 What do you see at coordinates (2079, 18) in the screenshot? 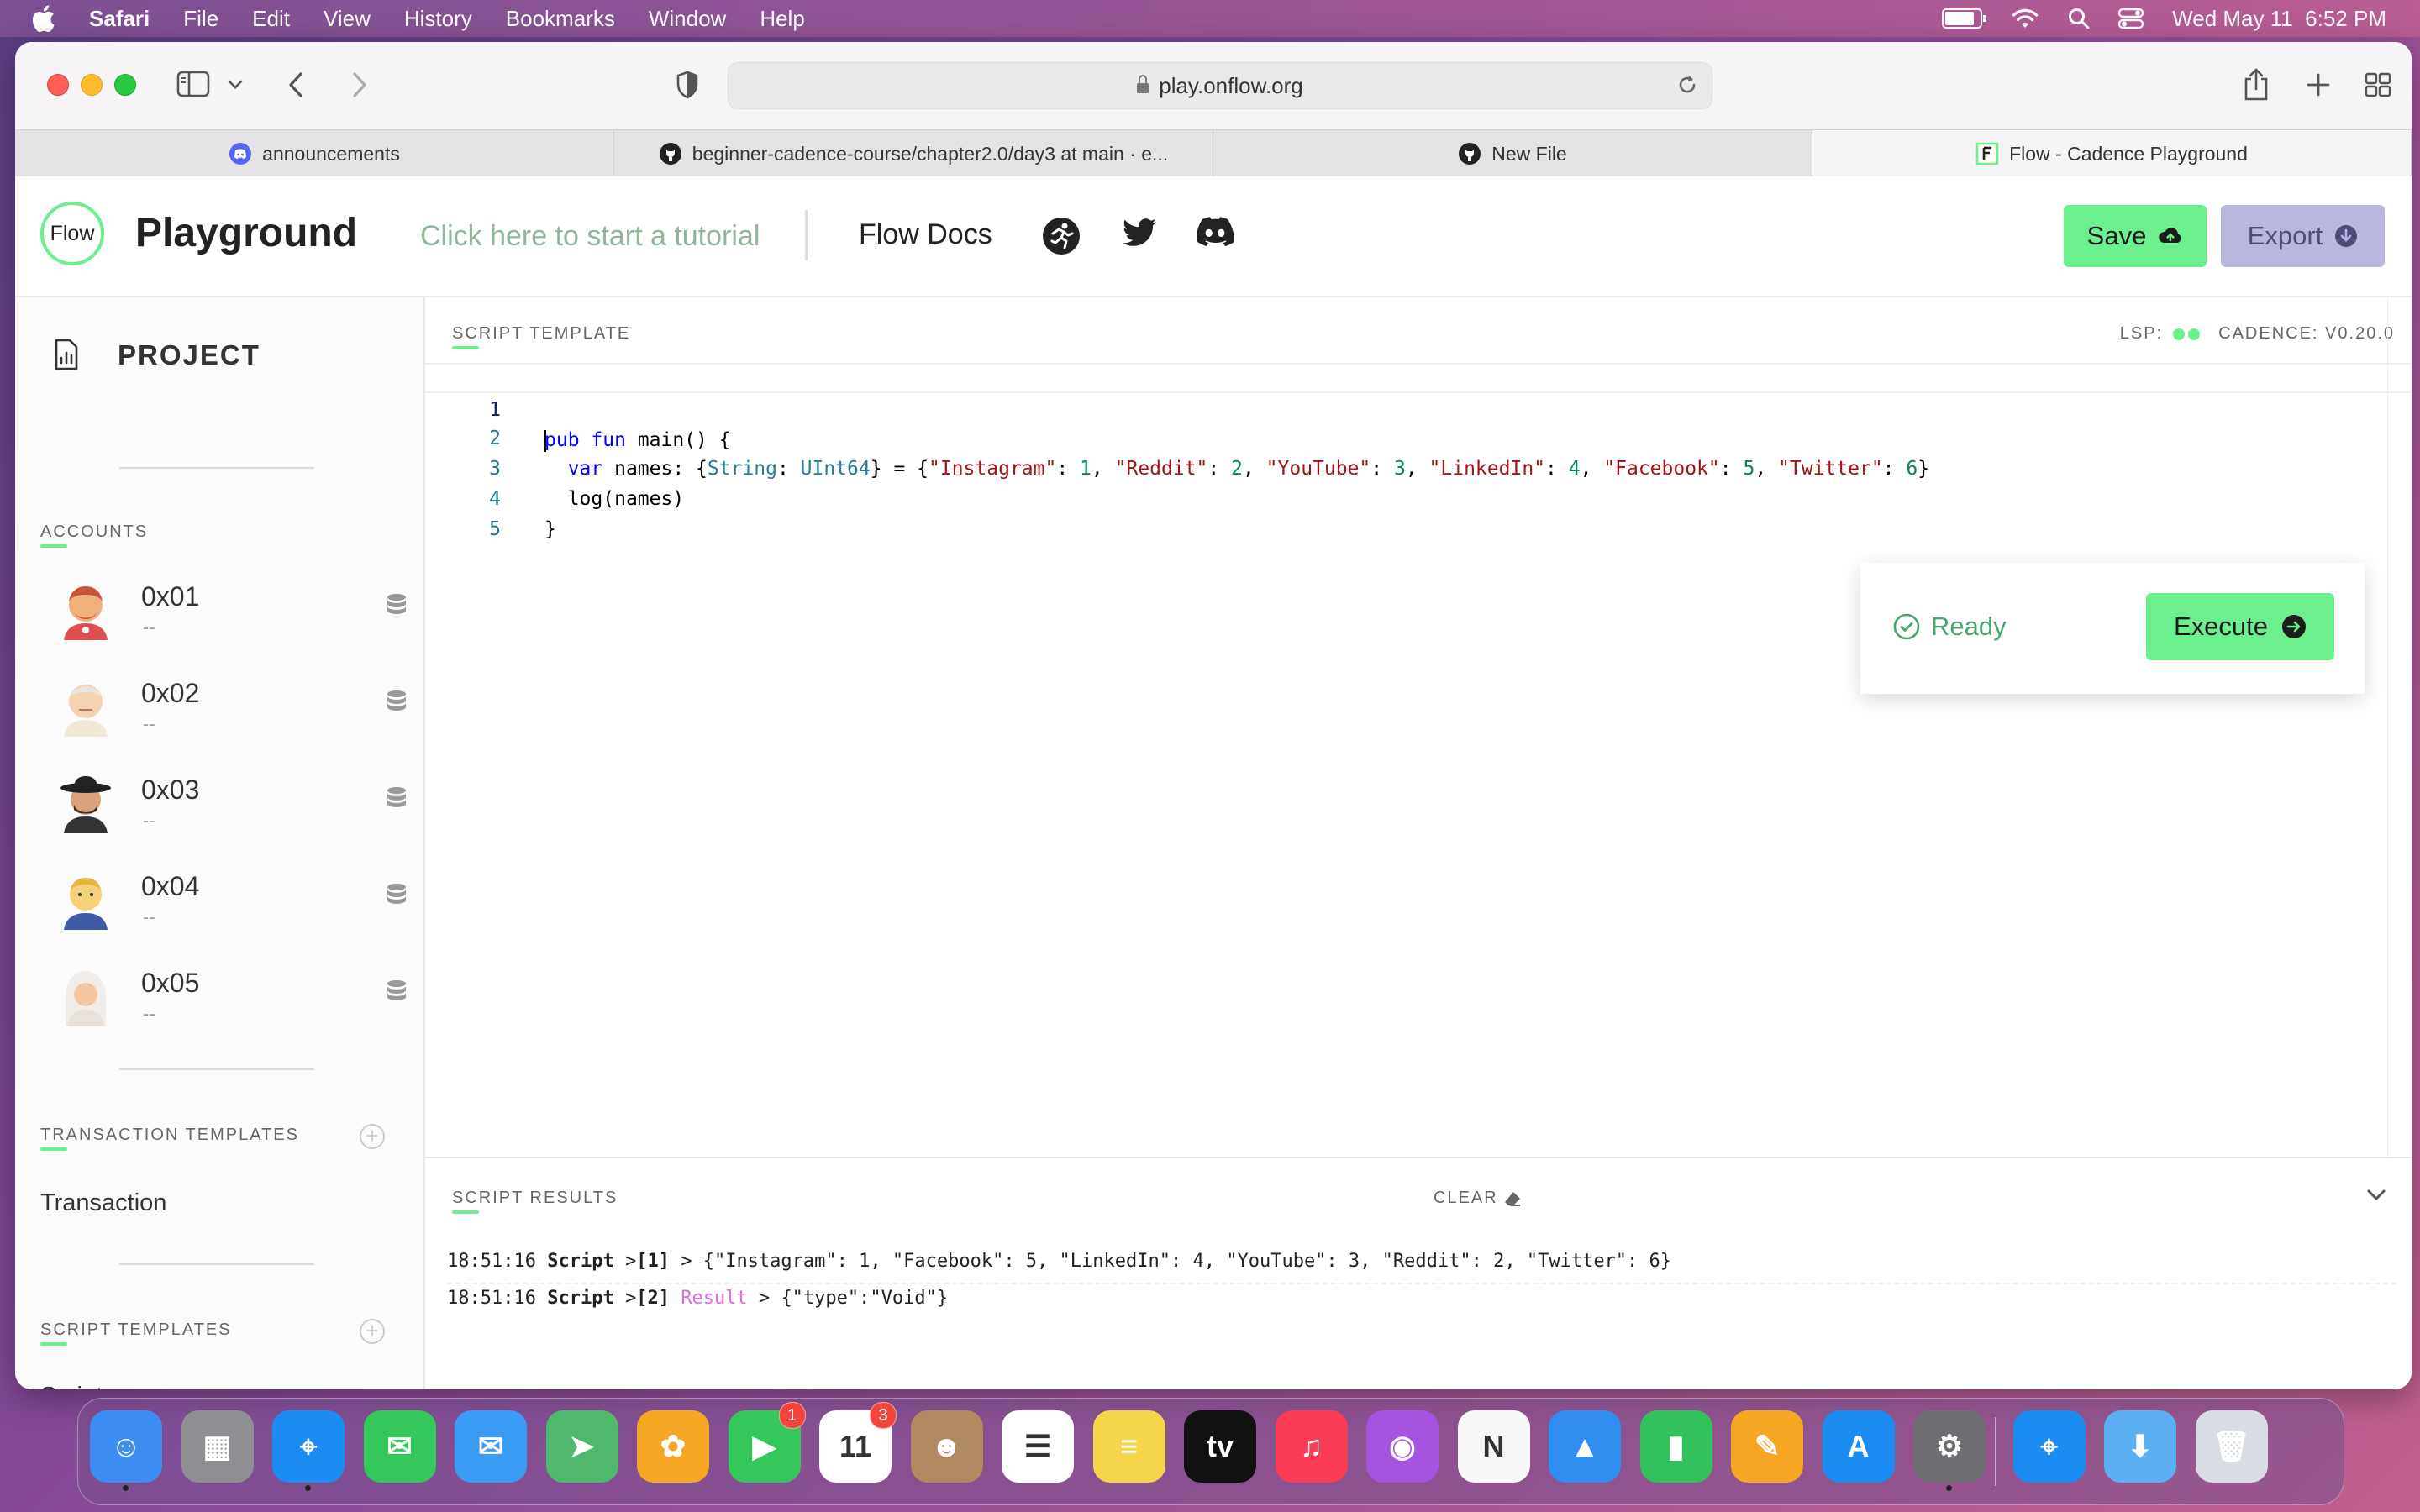
I see `spotlight-search-icon` at bounding box center [2079, 18].